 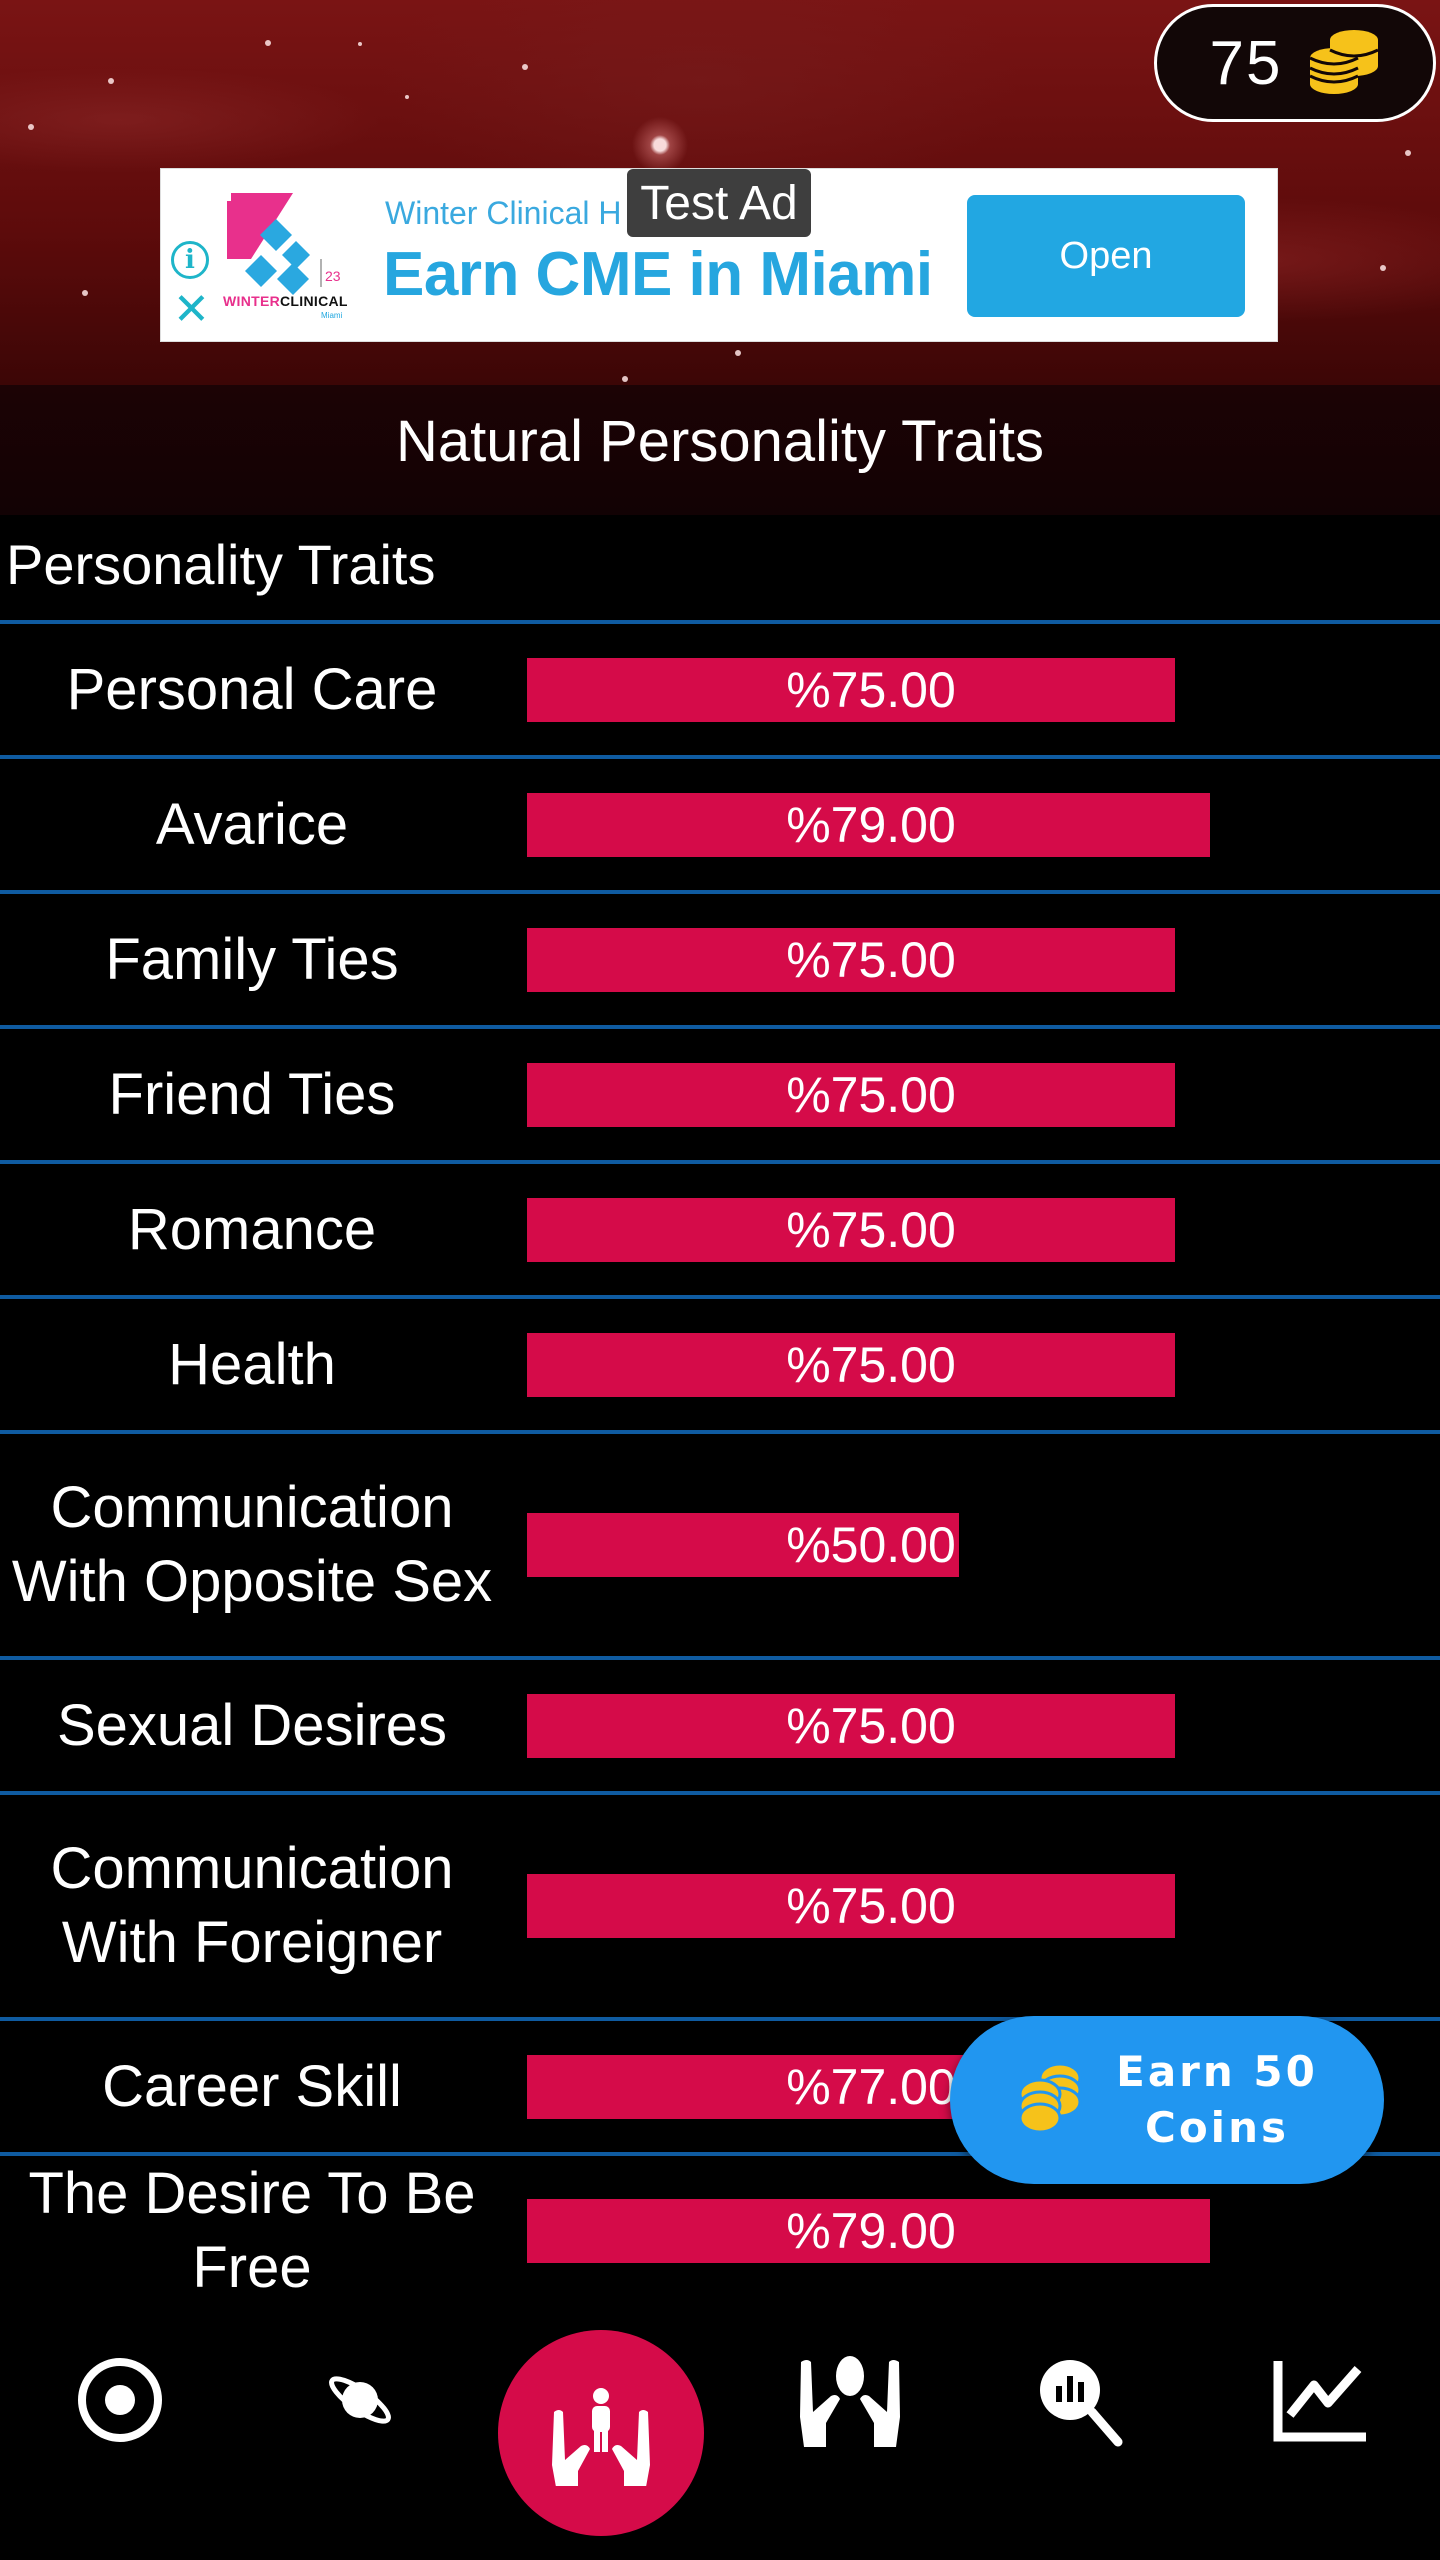 I want to click on nav-planet, so click(x=360, y=2402).